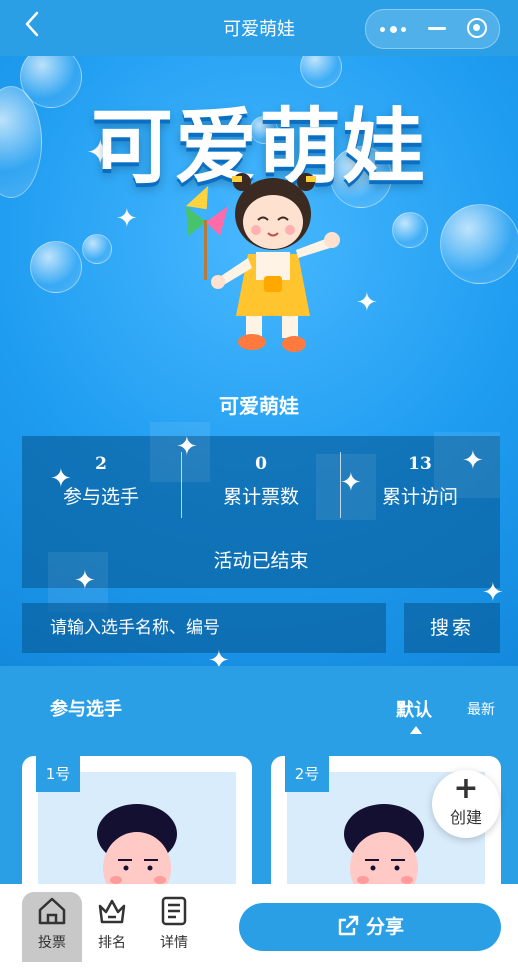 The height and width of the screenshot is (975, 518). Describe the element at coordinates (263, 262) in the screenshot. I see `girl-illustration` at that location.